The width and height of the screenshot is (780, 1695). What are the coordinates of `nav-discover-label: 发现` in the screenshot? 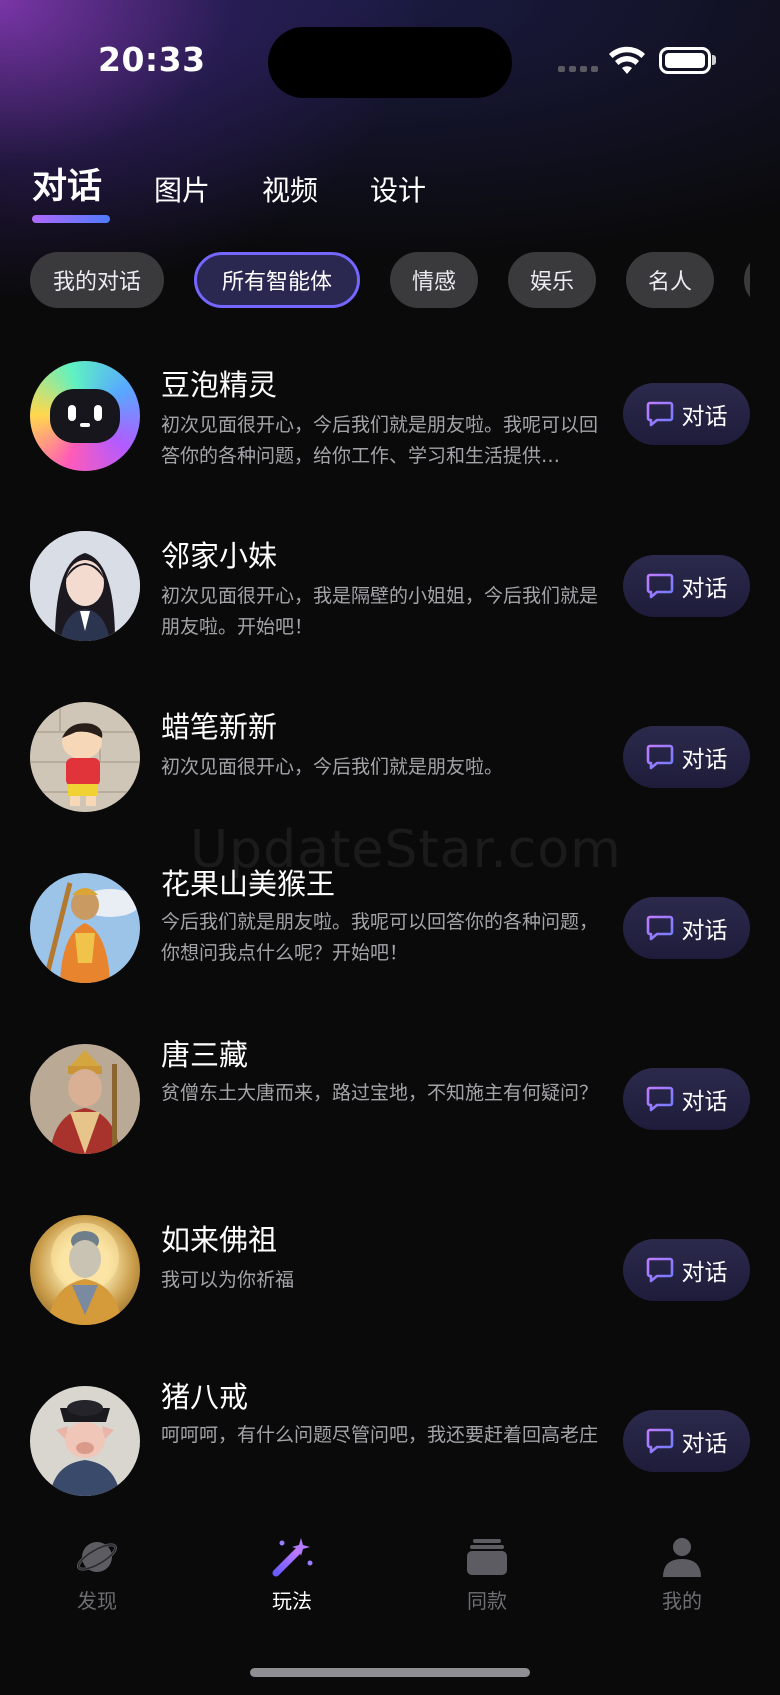 It's located at (97, 1601).